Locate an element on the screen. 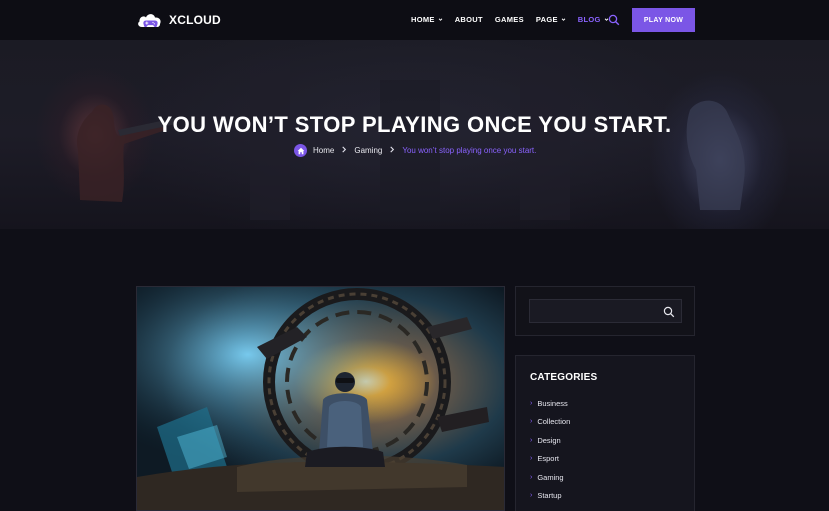 Image resolution: width=829 pixels, height=511 pixels. main-menu: HOME ABOUT GAMES PAGE BLOG is located at coordinates (516, 19).